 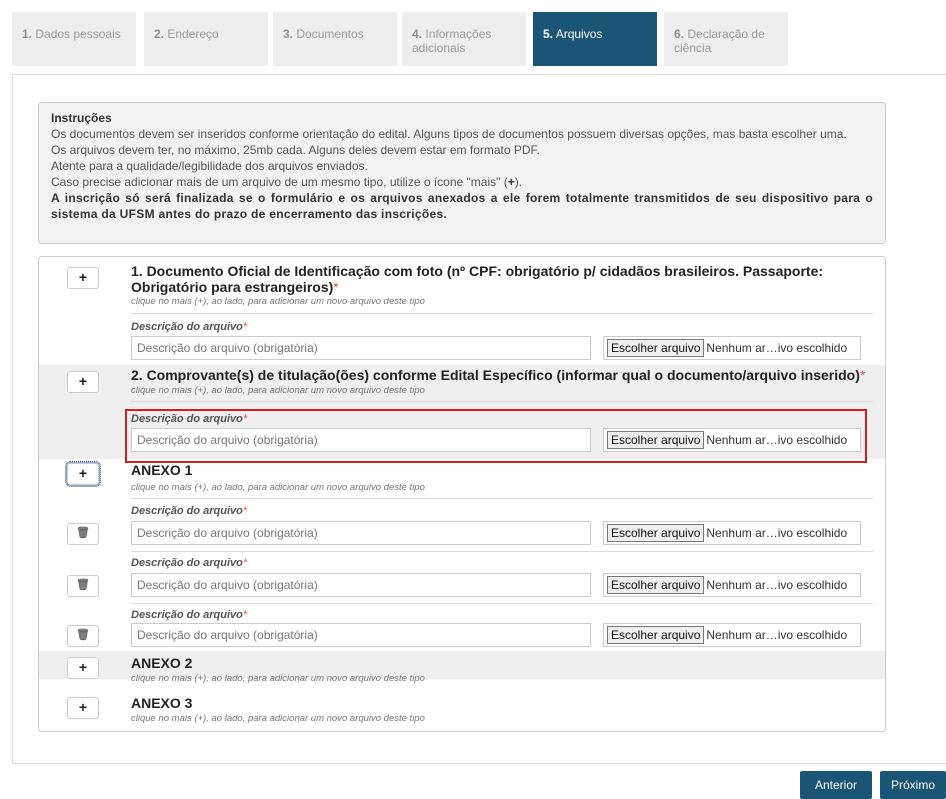 I want to click on instructions-heading: Instruções, so click(x=81, y=118).